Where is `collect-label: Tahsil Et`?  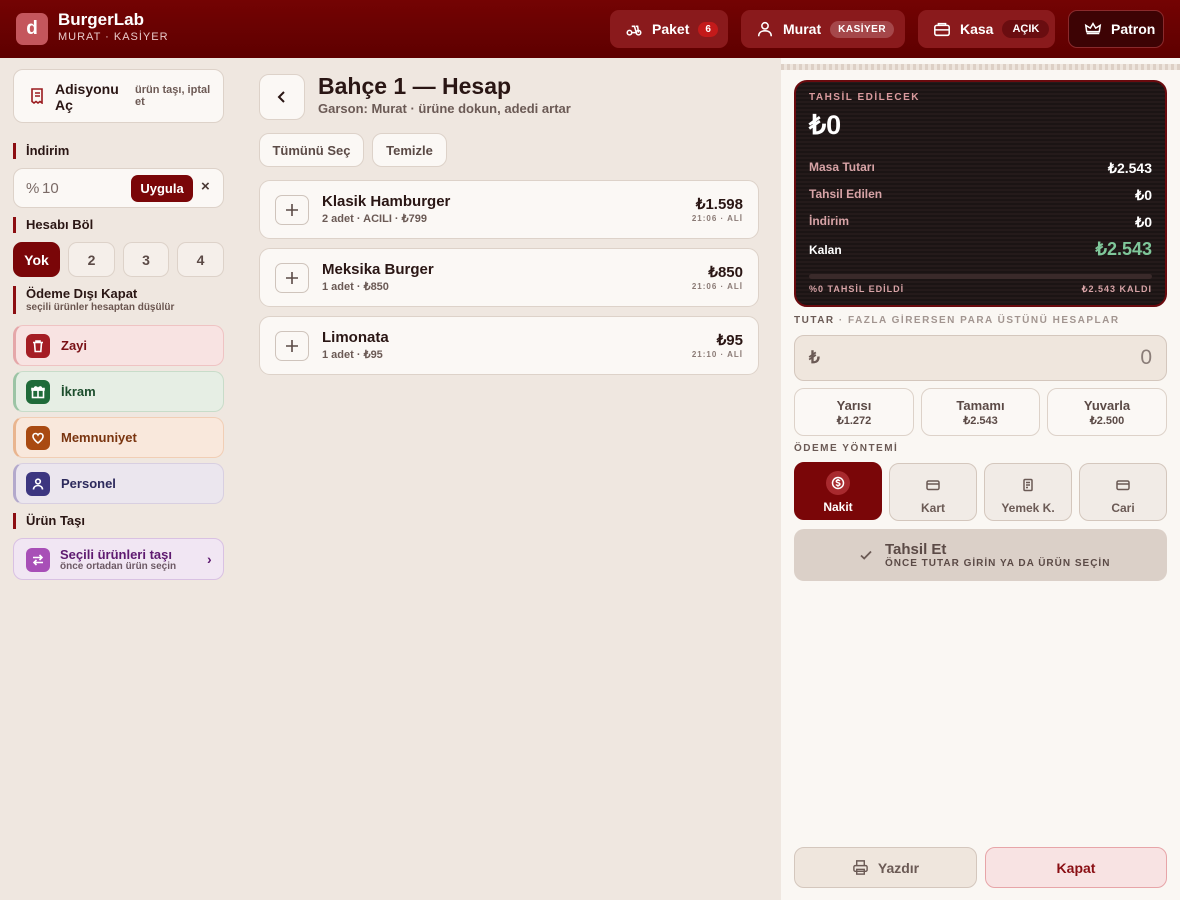
collect-label: Tahsil Et is located at coordinates (916, 549).